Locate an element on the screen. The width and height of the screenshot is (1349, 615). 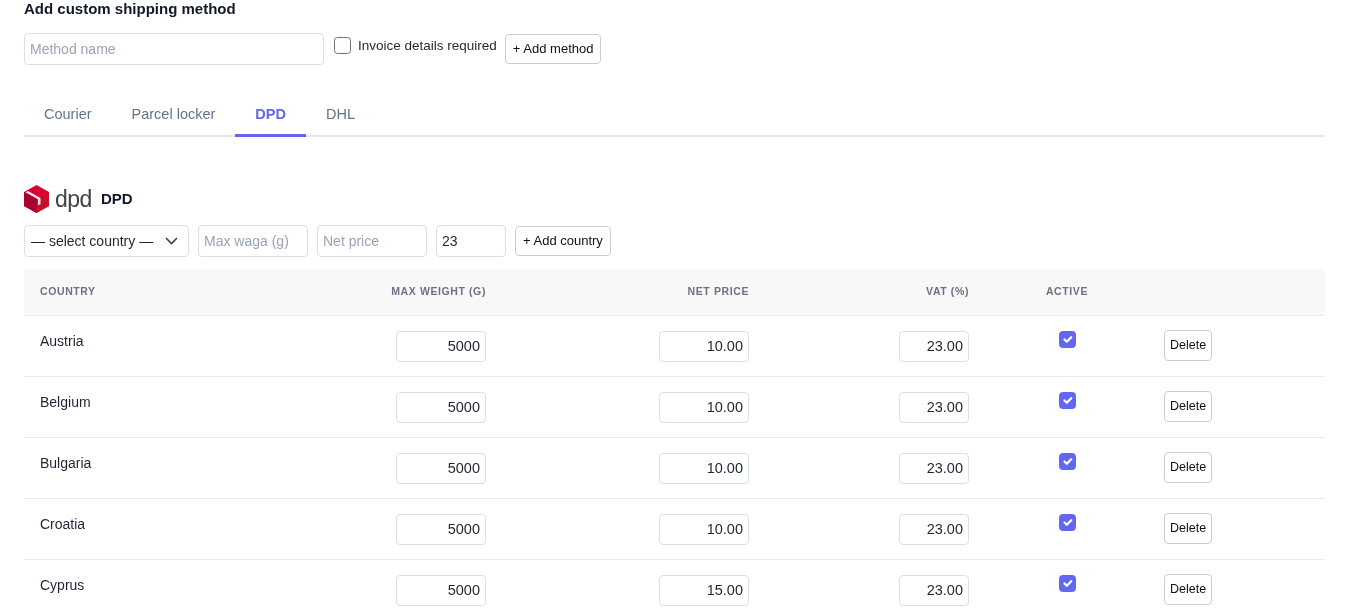
chevron-down-icon is located at coordinates (171, 241).